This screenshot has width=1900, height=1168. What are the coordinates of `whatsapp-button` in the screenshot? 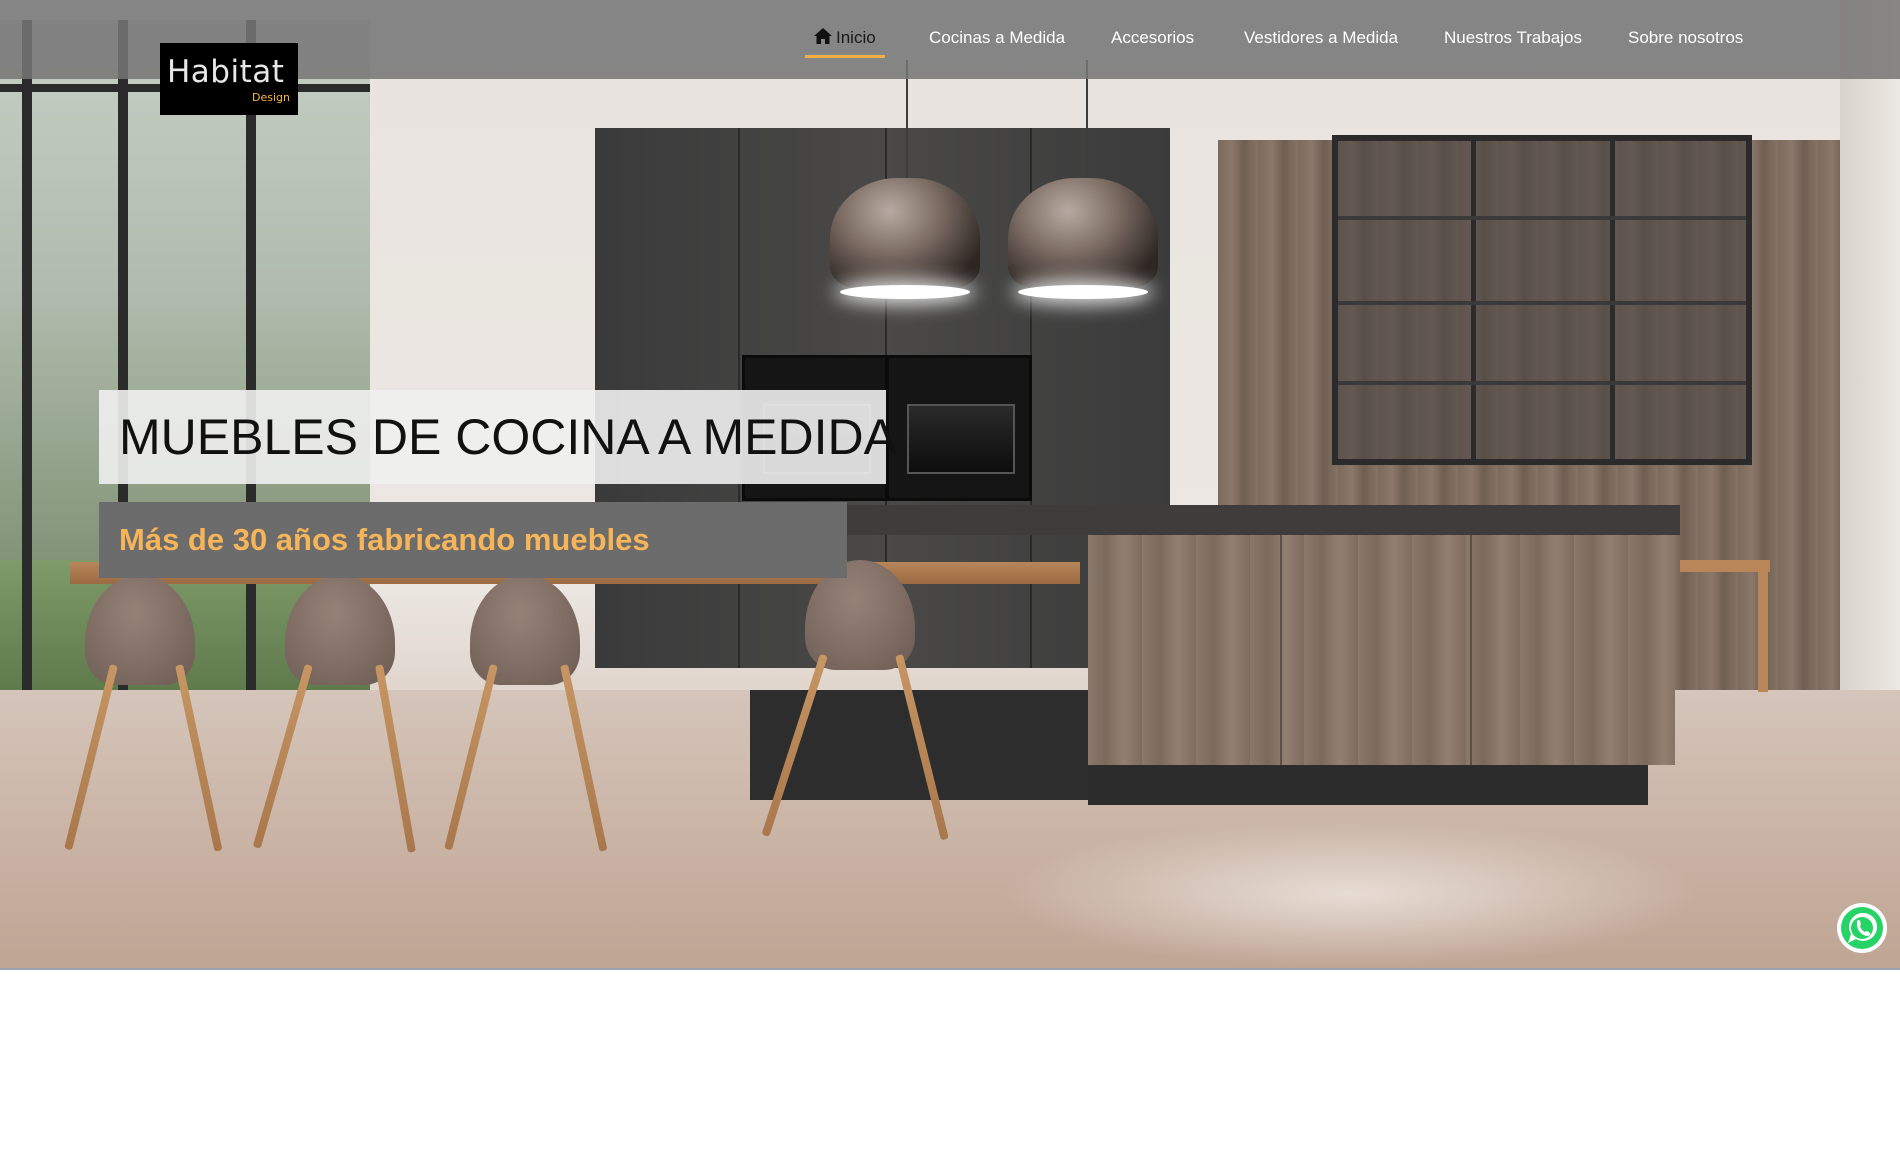 It's located at (1862, 928).